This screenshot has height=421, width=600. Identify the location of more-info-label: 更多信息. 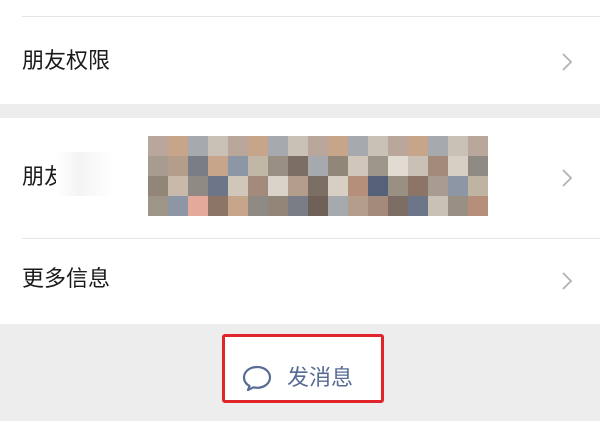
(66, 279).